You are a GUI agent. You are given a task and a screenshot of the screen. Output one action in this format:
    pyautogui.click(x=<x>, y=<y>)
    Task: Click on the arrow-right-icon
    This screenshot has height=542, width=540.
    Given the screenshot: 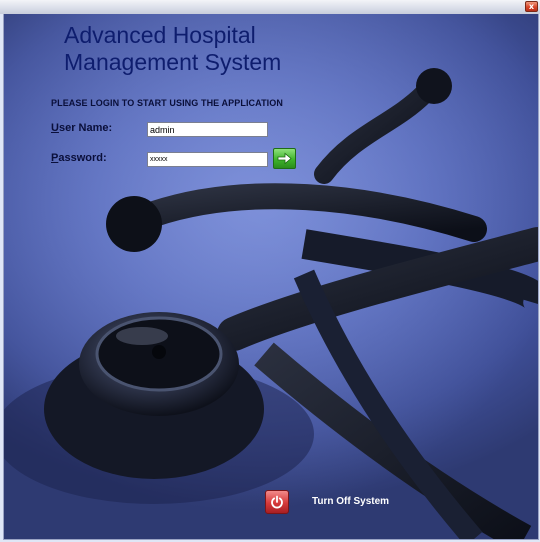 What is the action you would take?
    pyautogui.click(x=284, y=158)
    